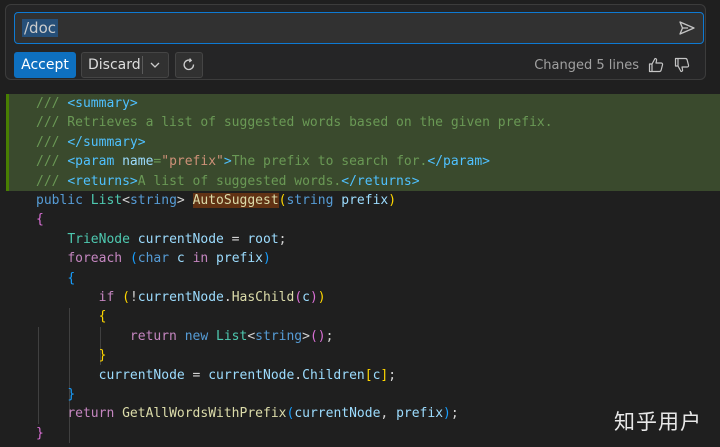 The image size is (720, 447). Describe the element at coordinates (586, 65) in the screenshot. I see `changed-lines-status: Changed 5 lines` at that location.